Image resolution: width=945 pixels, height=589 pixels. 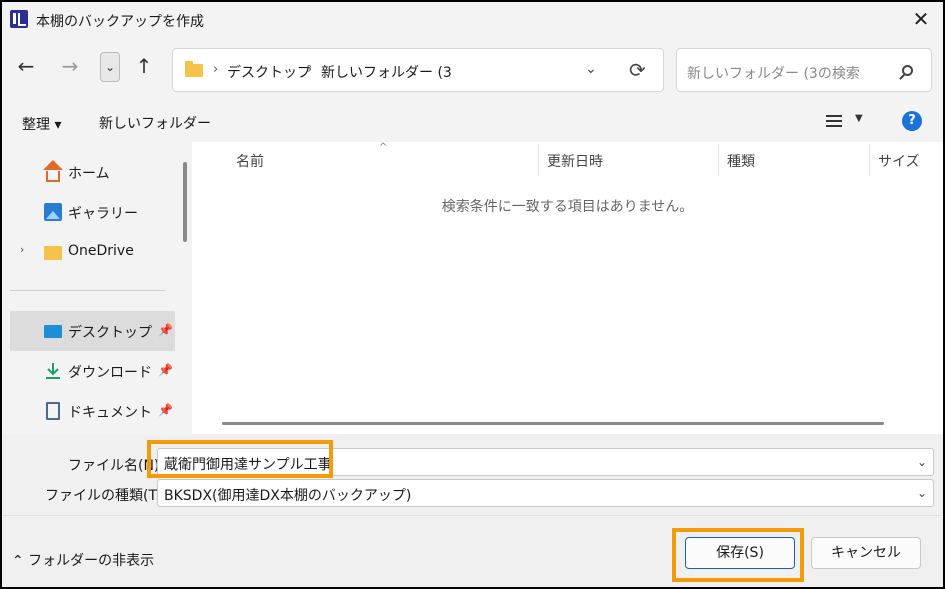 What do you see at coordinates (859, 118) in the screenshot?
I see `view-options-icon: ▼` at bounding box center [859, 118].